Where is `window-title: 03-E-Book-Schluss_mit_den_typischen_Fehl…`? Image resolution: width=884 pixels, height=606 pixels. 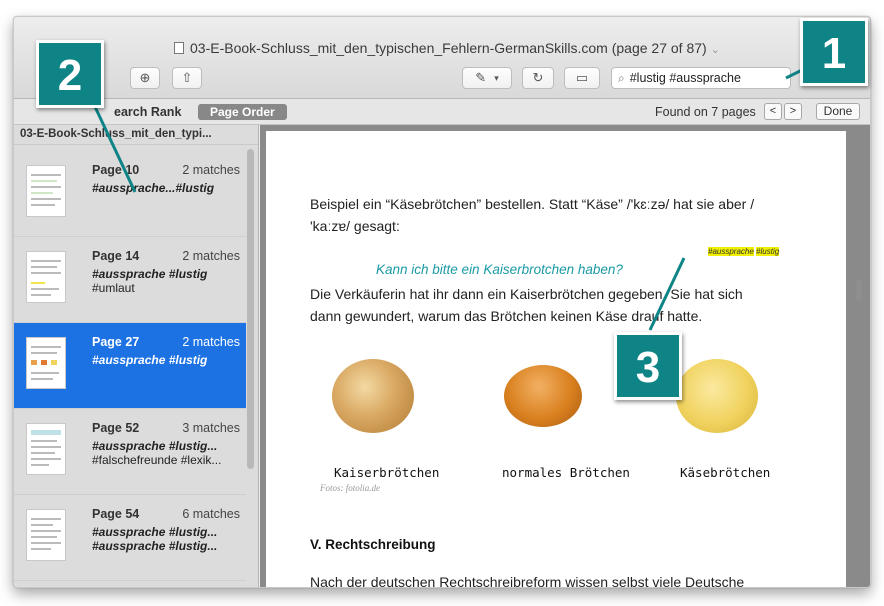
window-title: 03-E-Book-Schluss_mit_den_typischen_Fehl… is located at coordinates (494, 49).